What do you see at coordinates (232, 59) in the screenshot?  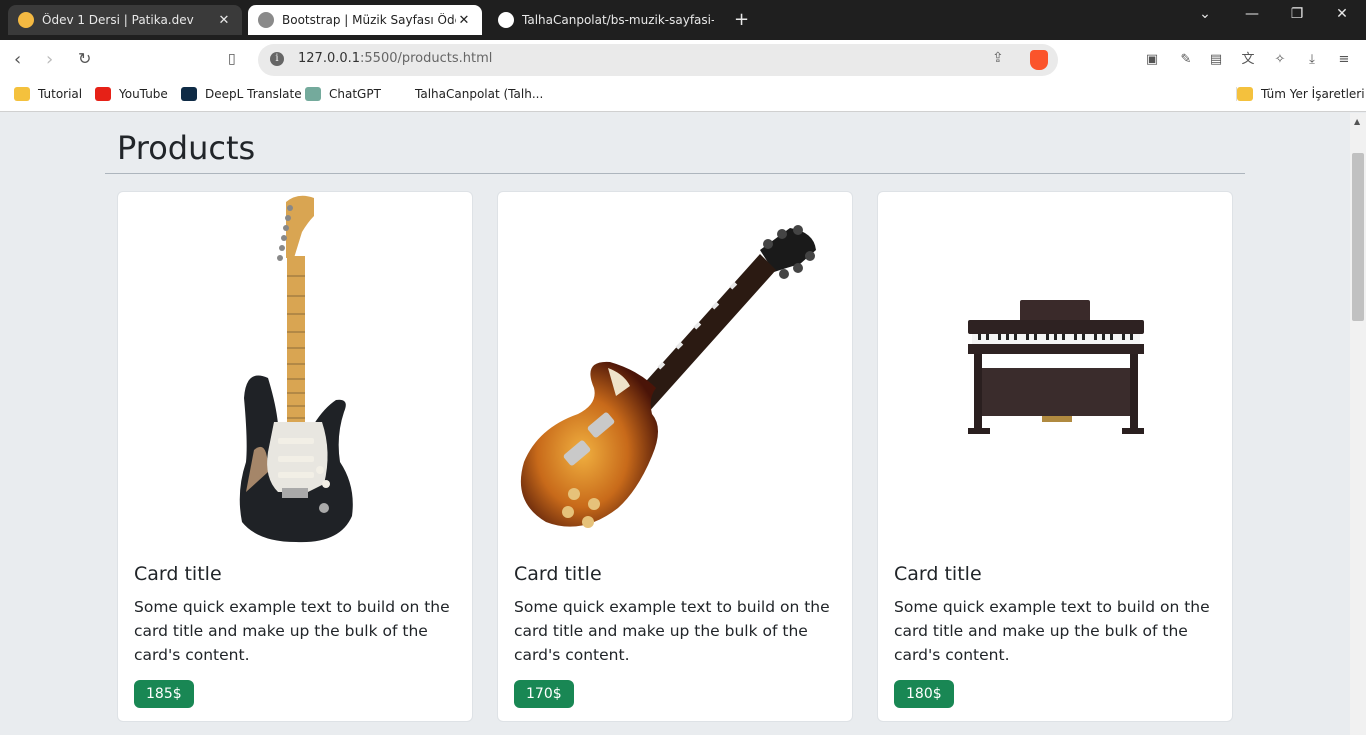 I see `bookmark-icon: ▯` at bounding box center [232, 59].